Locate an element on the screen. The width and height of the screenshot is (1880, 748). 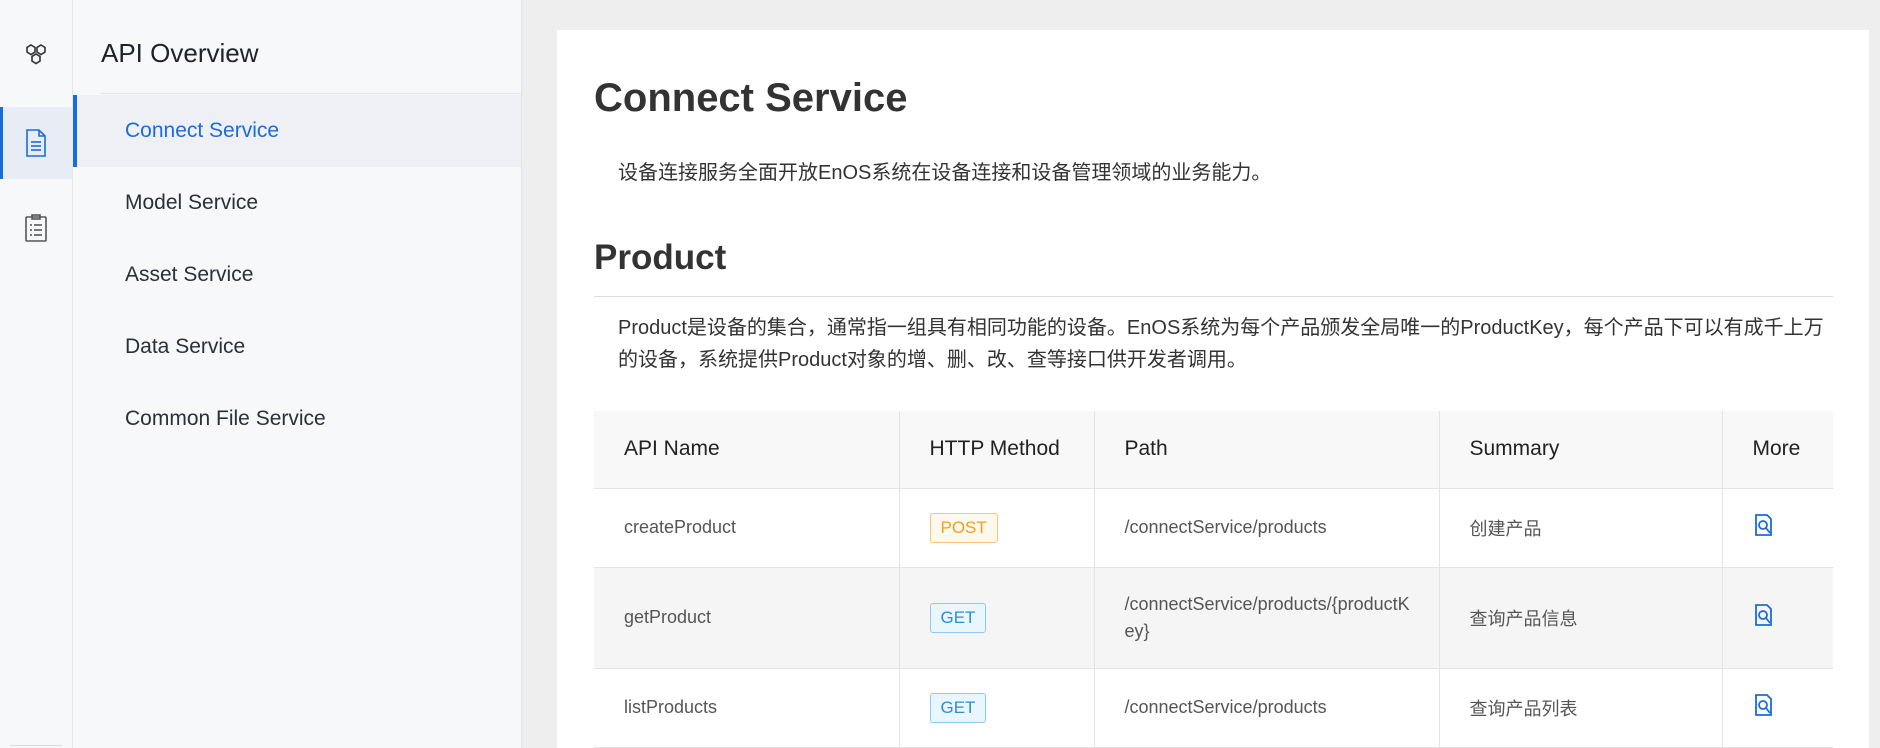
sidebar-item-common-file-service: Common File Service is located at coordinates (297, 419).